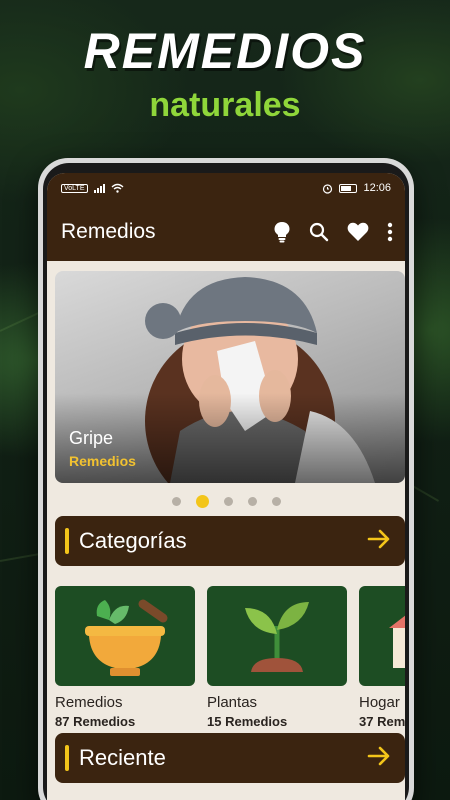 The width and height of the screenshot is (450, 800). I want to click on app-bar: Remedios, so click(226, 232).